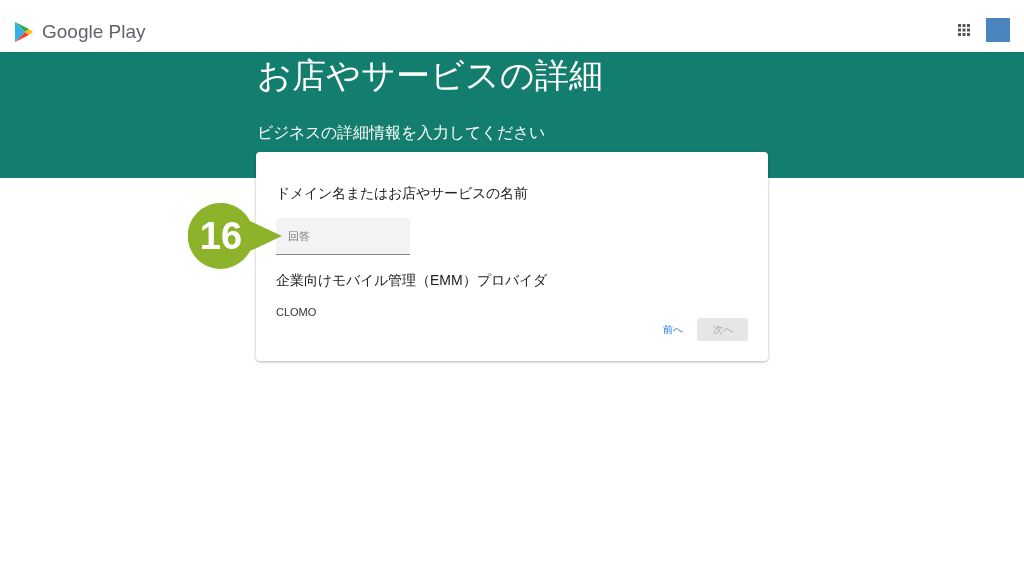 Image resolution: width=1024 pixels, height=576 pixels. I want to click on field-label: ドメイン名またはお店やサービスの名前, so click(402, 194).